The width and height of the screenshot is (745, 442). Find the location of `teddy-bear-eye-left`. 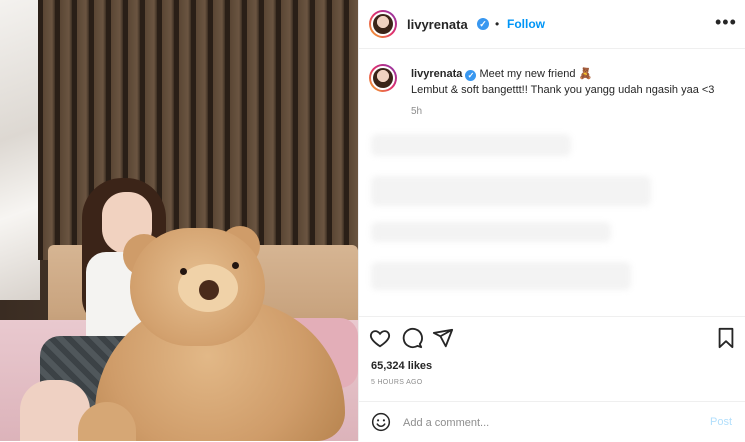

teddy-bear-eye-left is located at coordinates (183, 271).